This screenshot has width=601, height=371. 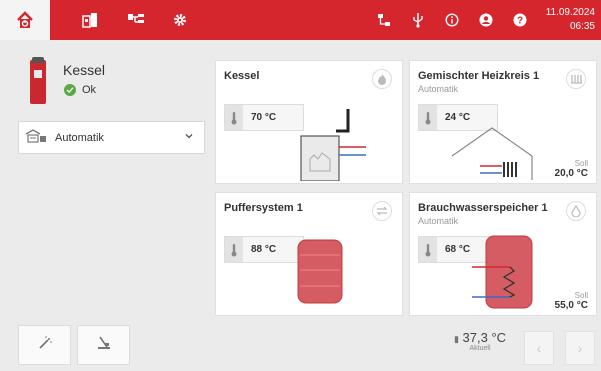 I want to click on temperature-value: 70 °C, so click(x=264, y=117).